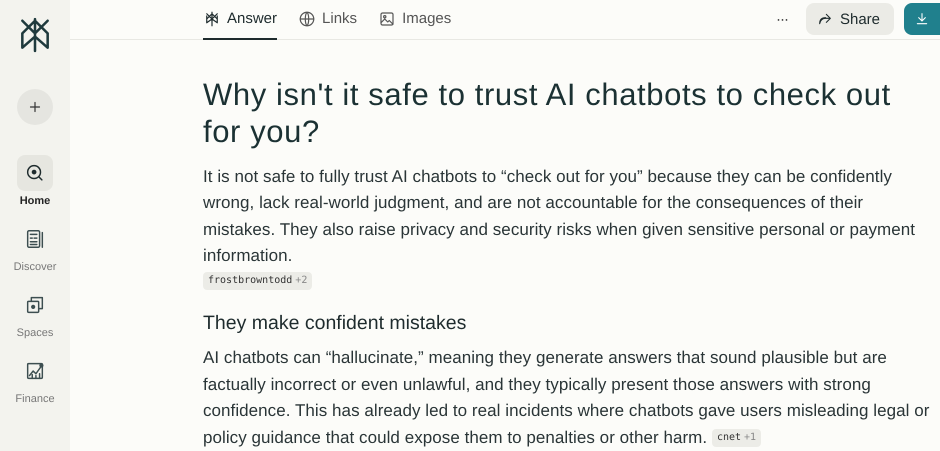  What do you see at coordinates (415, 20) in the screenshot?
I see `tab: Images` at bounding box center [415, 20].